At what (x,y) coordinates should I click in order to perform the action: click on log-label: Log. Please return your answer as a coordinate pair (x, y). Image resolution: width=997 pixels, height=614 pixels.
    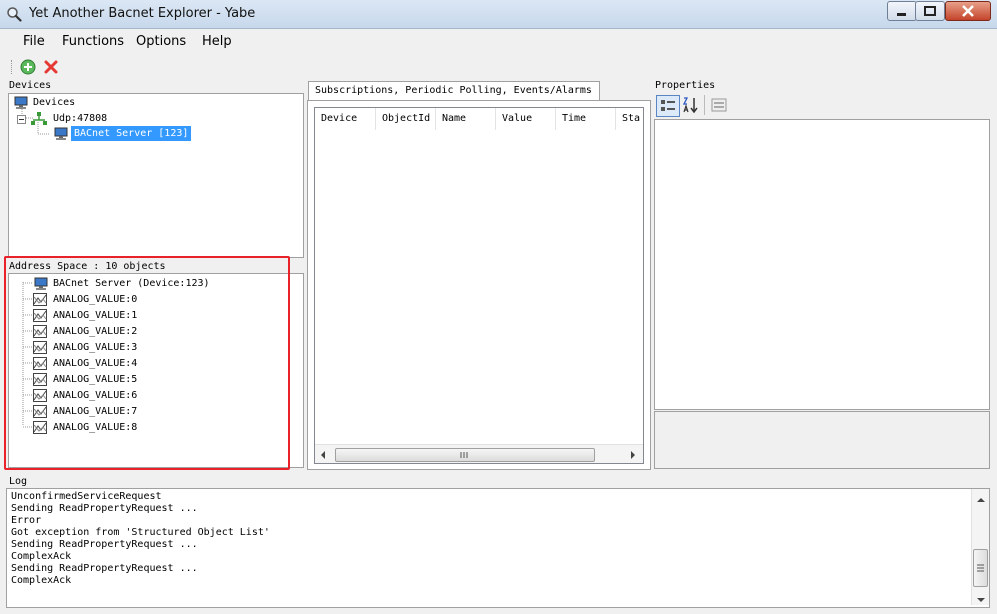
    Looking at the image, I should click on (18, 481).